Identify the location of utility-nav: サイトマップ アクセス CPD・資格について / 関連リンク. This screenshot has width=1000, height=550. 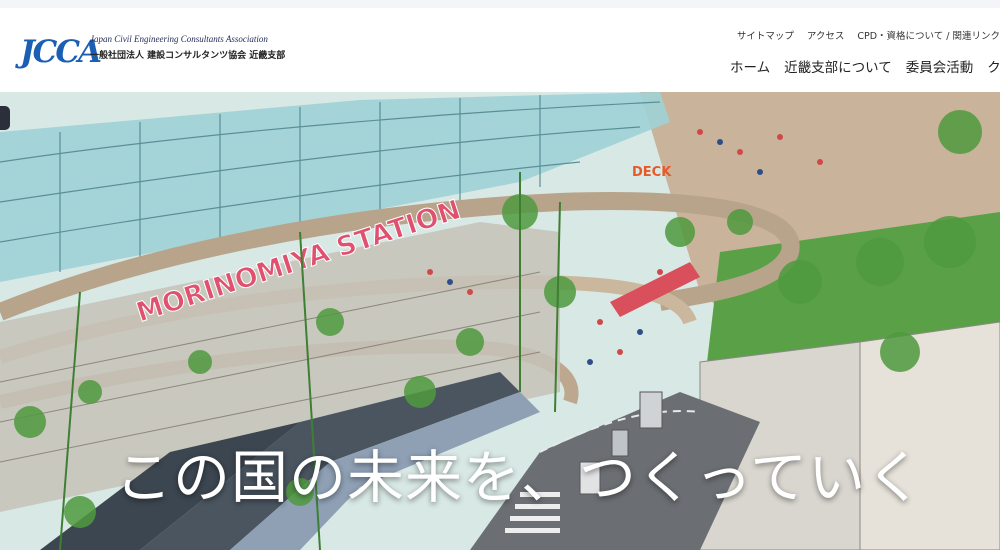
(868, 35).